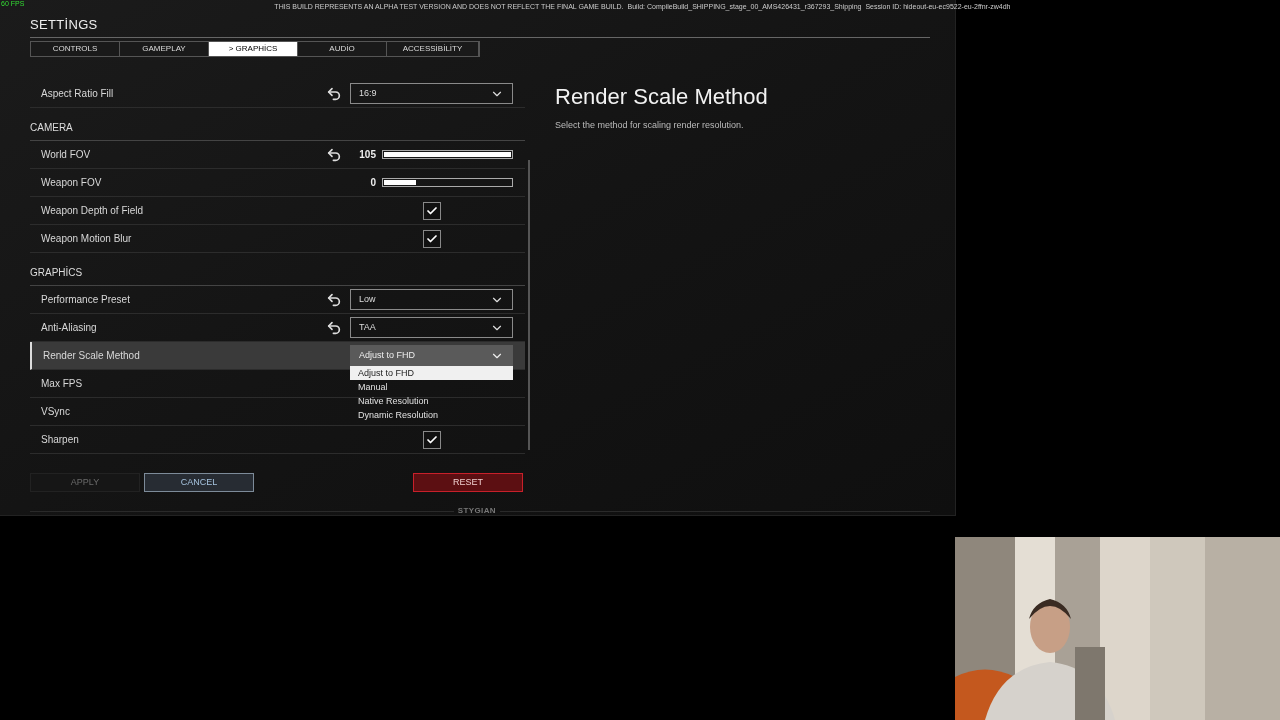 This screenshot has height=720, width=1280. I want to click on dropdown: 16:9, so click(431, 93).